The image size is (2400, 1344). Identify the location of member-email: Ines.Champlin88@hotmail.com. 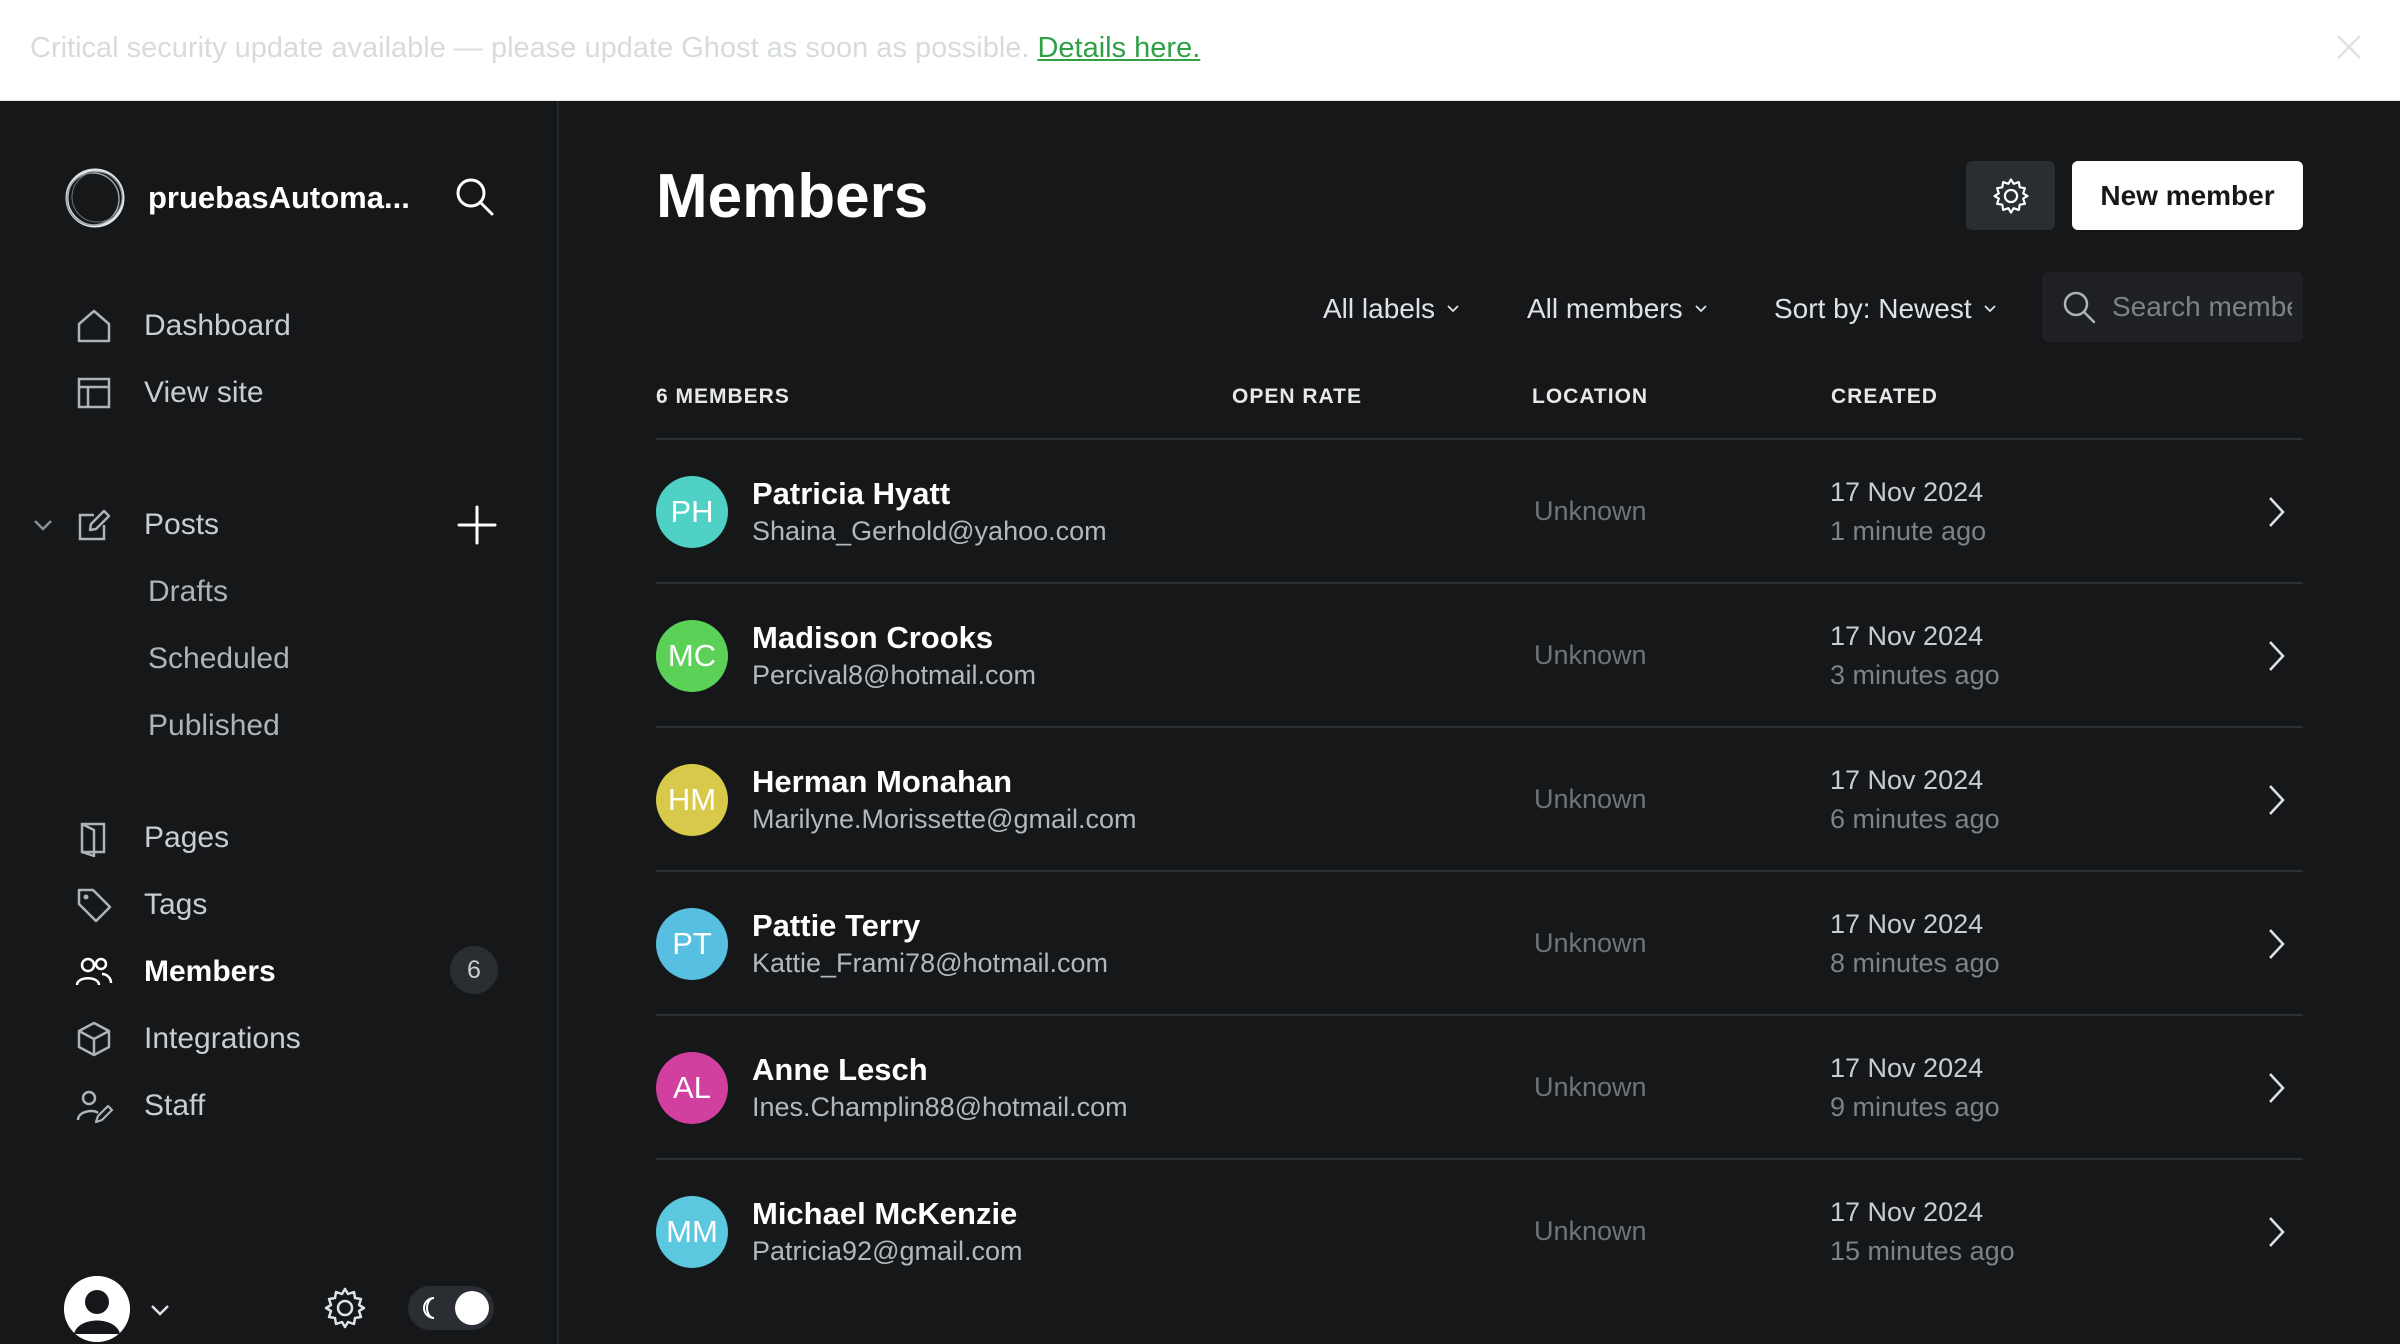
(940, 1107).